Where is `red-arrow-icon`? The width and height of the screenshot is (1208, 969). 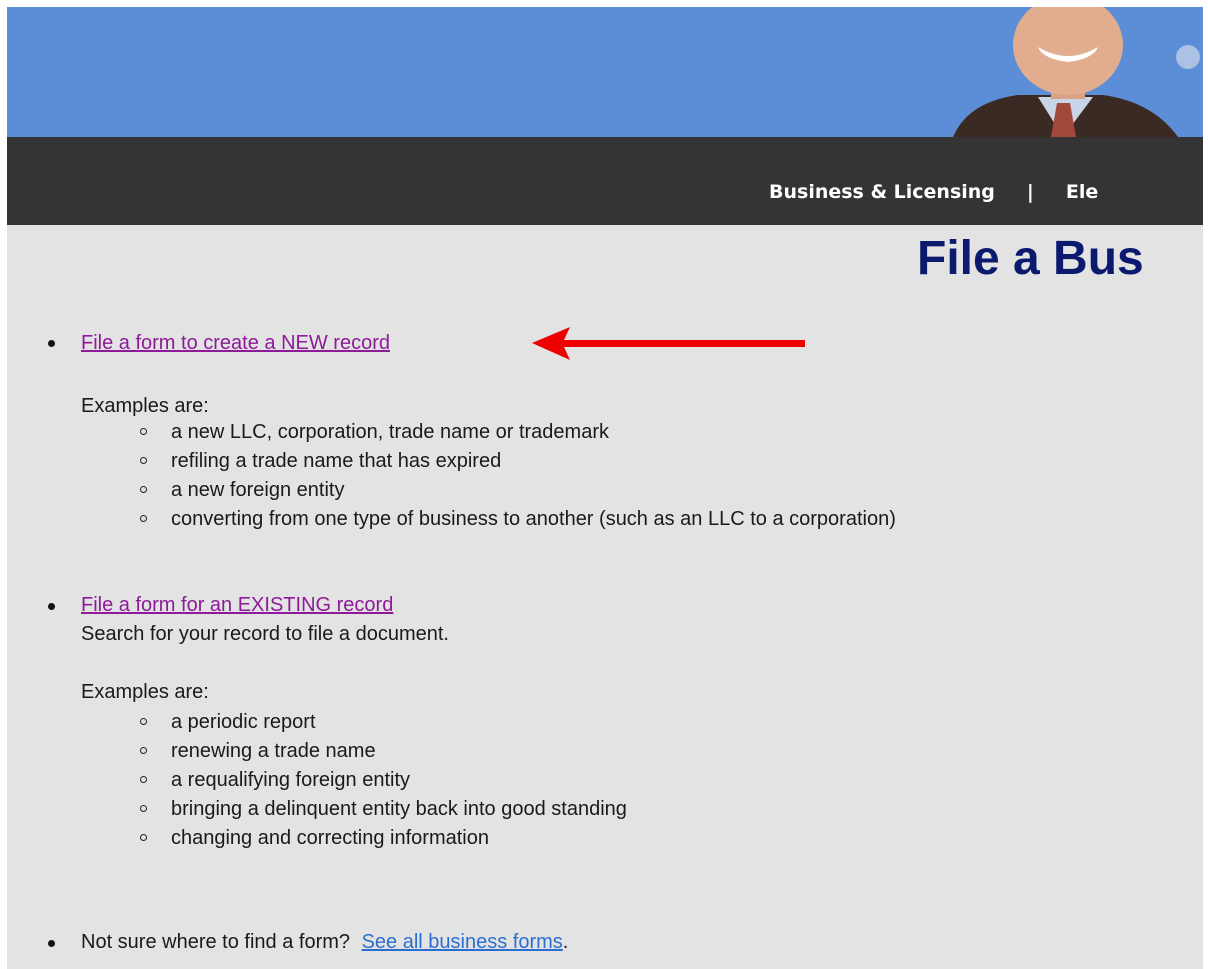
red-arrow-icon is located at coordinates (669, 347).